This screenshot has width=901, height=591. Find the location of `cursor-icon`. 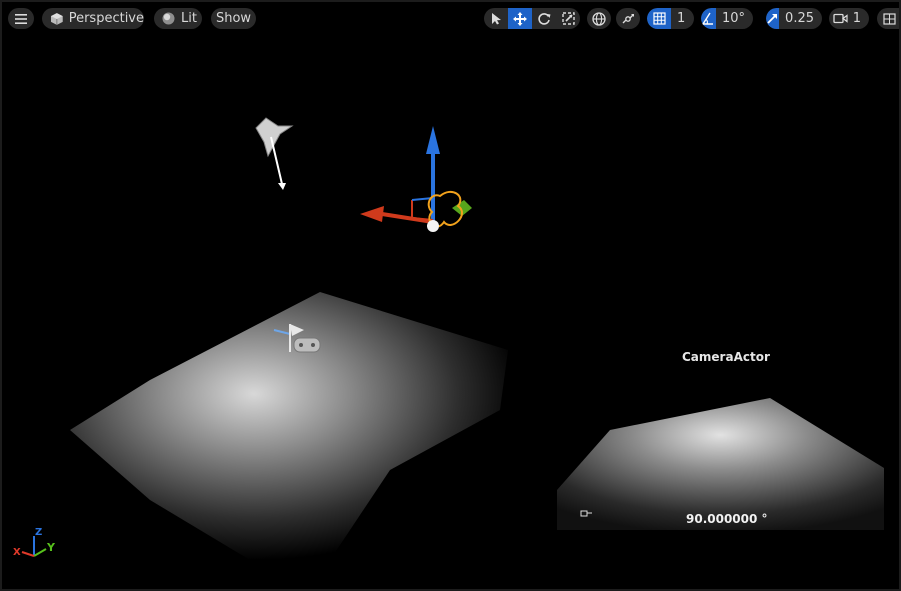

cursor-icon is located at coordinates (496, 19).